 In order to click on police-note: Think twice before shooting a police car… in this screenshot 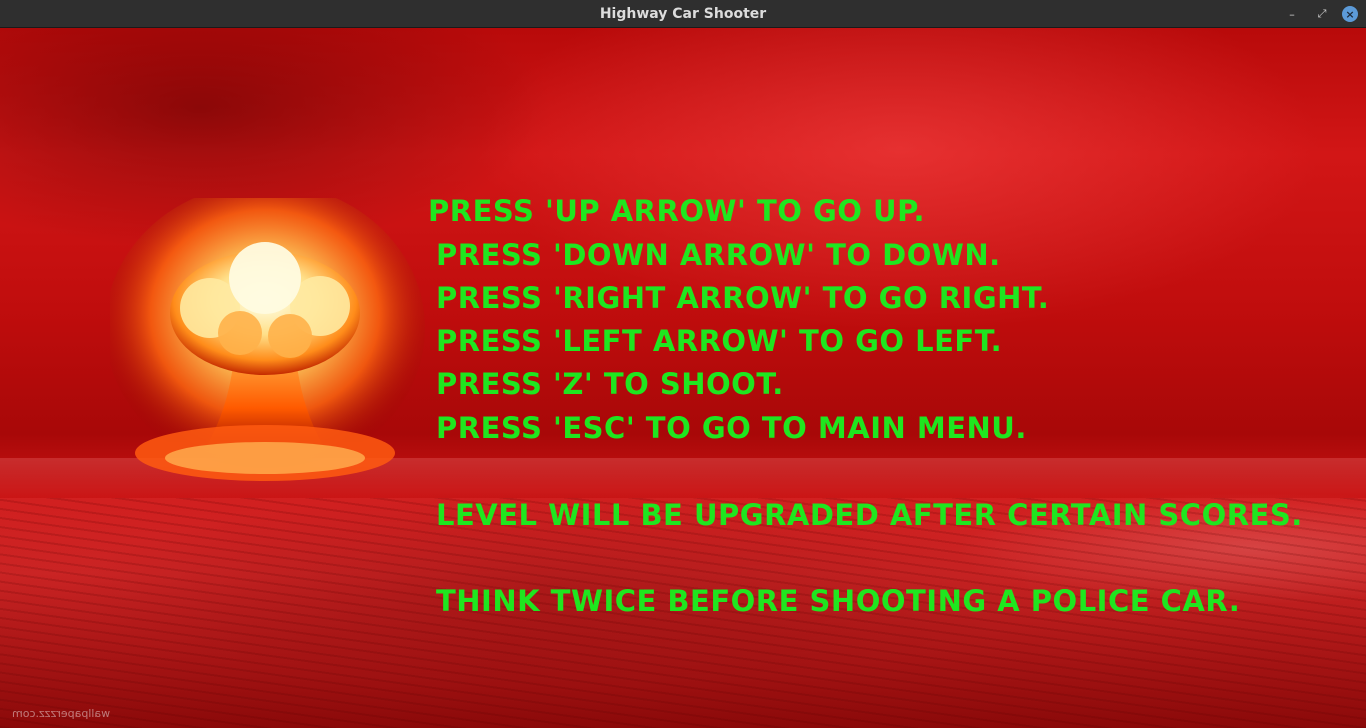, I will do `click(838, 601)`.